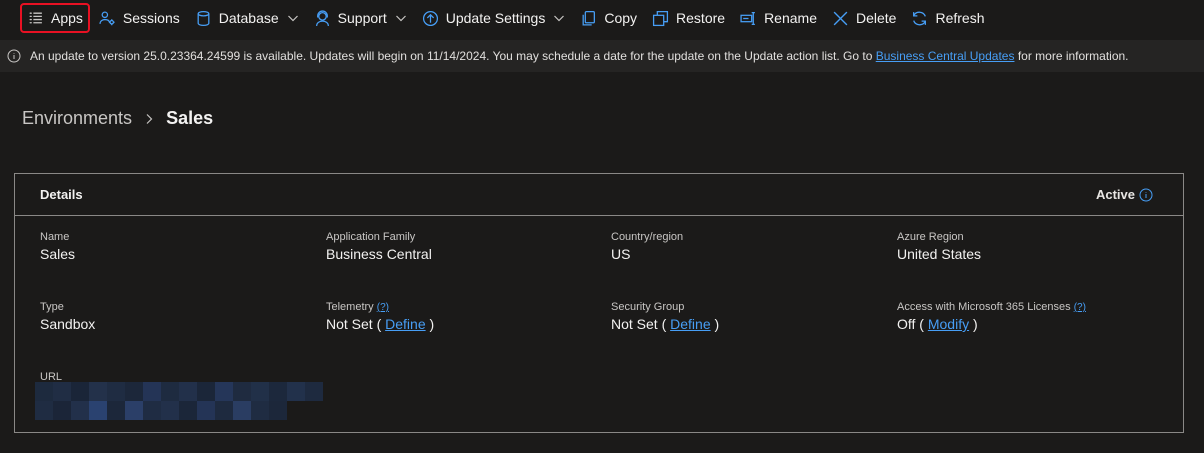 The width and height of the screenshot is (1204, 453). Describe the element at coordinates (430, 18) in the screenshot. I see `arrow-up-circle-icon` at that location.